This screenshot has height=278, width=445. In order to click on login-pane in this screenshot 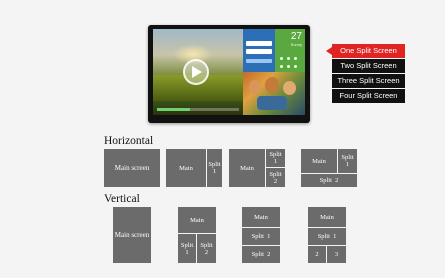, I will do `click(259, 50)`.